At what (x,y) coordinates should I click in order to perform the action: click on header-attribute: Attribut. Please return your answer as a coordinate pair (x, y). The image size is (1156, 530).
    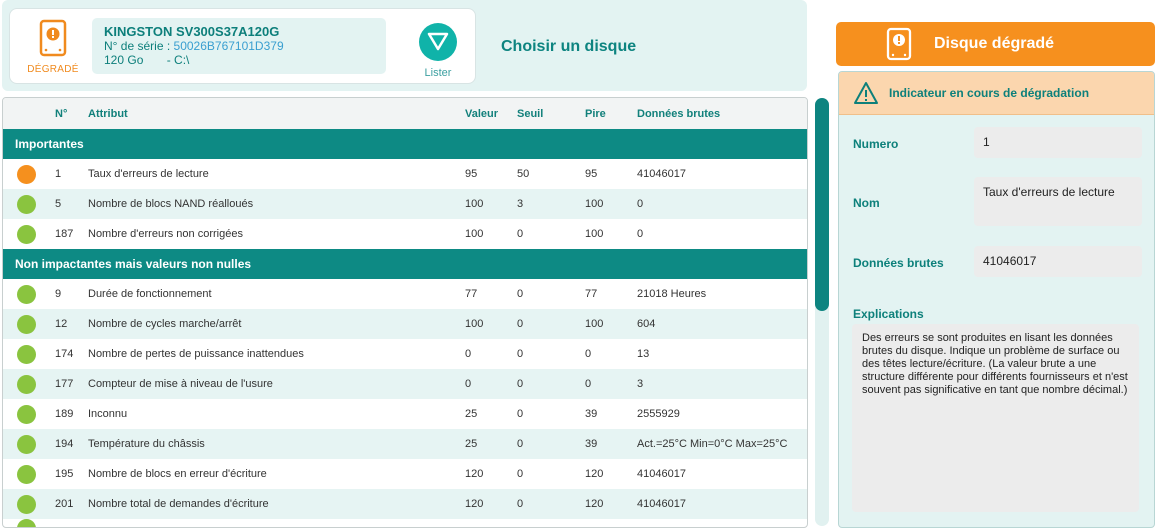
    Looking at the image, I should click on (276, 114).